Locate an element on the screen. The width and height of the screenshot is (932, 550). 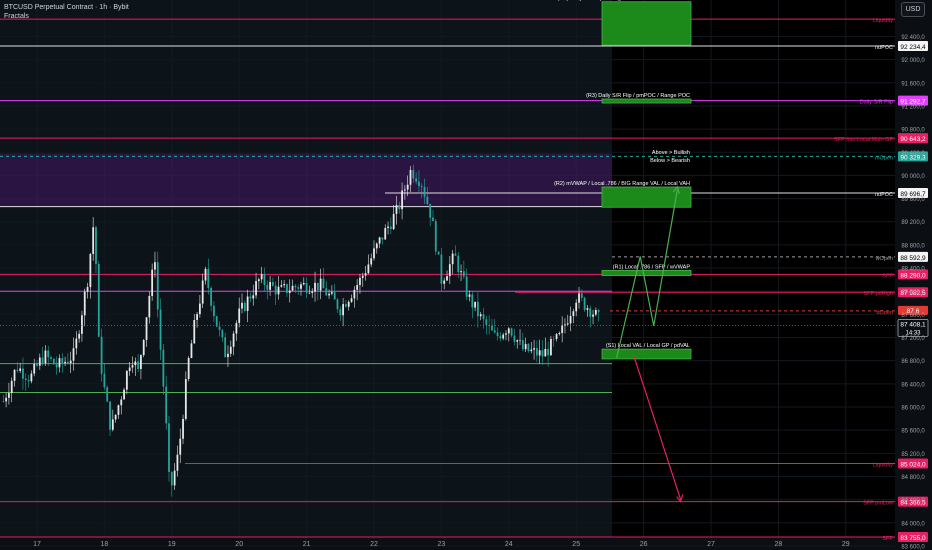
x-tick-label: 27 is located at coordinates (711, 544).